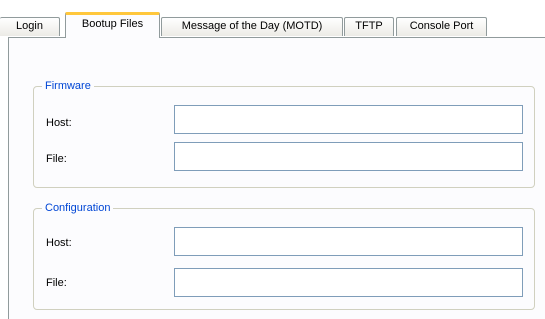  Describe the element at coordinates (441, 26) in the screenshot. I see `tab-console-port: Console Port` at that location.